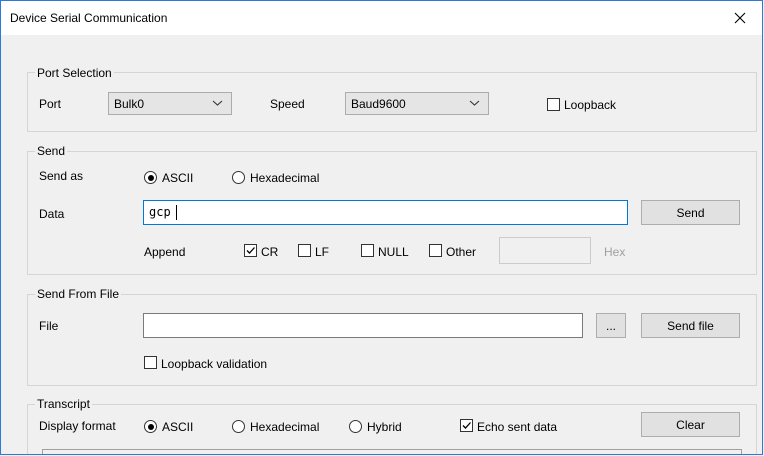 The image size is (764, 456). What do you see at coordinates (170, 103) in the screenshot?
I see `port-select: Bulk0` at bounding box center [170, 103].